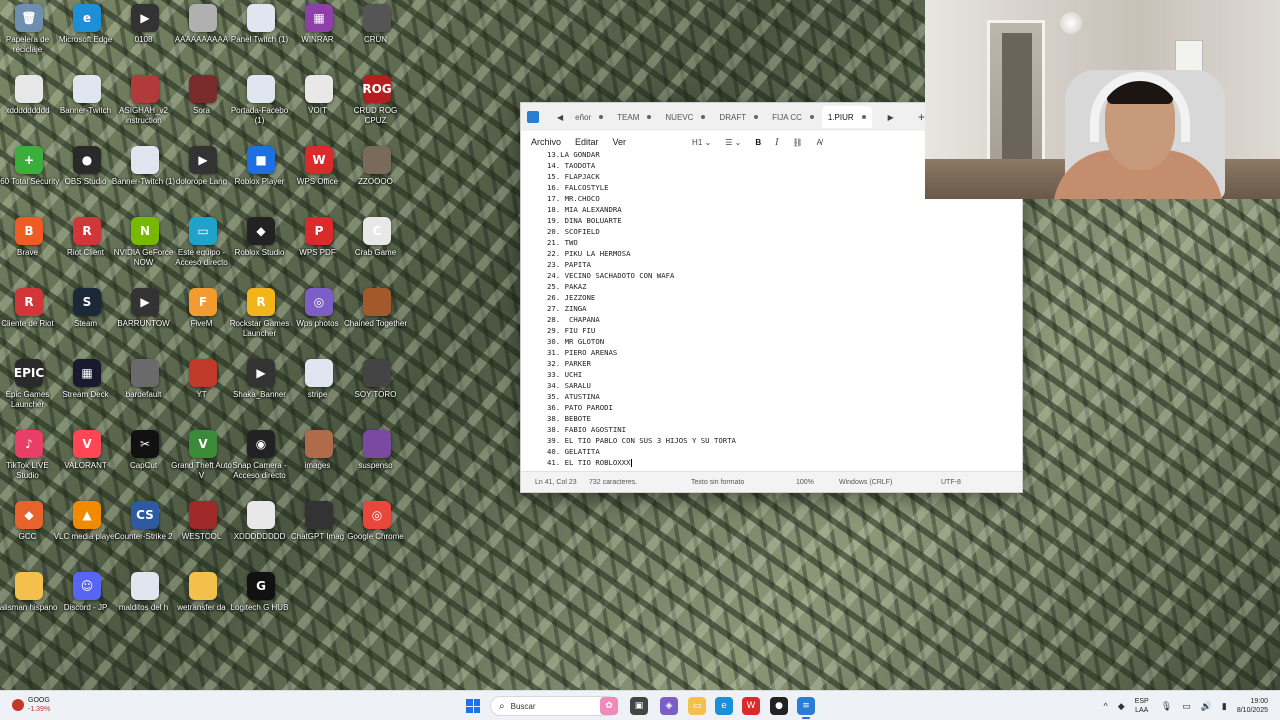 The height and width of the screenshot is (720, 1280). What do you see at coordinates (203, 179) in the screenshot?
I see `desktop-icon: ▶ dolorope Lang` at bounding box center [203, 179].